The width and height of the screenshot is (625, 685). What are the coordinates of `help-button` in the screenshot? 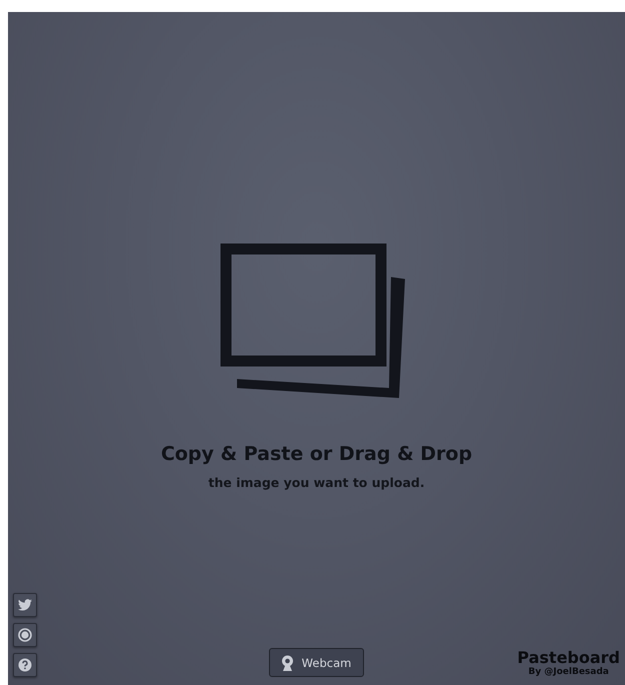 It's located at (25, 665).